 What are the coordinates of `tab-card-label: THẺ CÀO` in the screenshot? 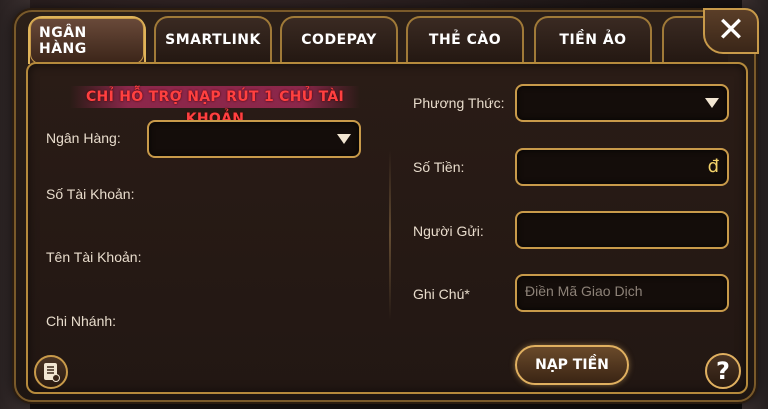 It's located at (465, 40).